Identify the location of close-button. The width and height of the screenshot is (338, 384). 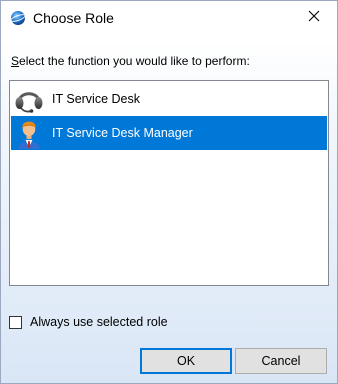
(314, 17).